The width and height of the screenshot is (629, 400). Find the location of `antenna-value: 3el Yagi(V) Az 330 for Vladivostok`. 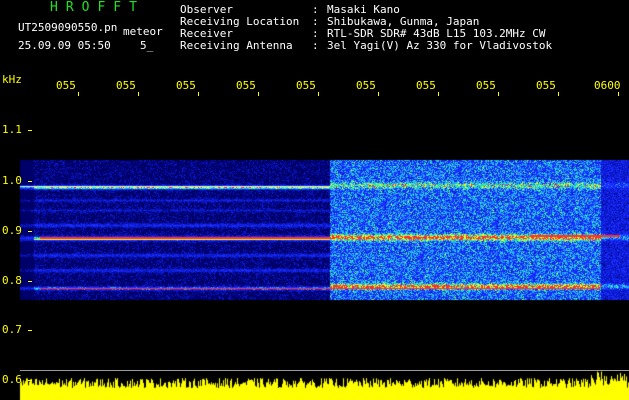

antenna-value: 3el Yagi(V) Az 330 for Vladivostok is located at coordinates (440, 45).